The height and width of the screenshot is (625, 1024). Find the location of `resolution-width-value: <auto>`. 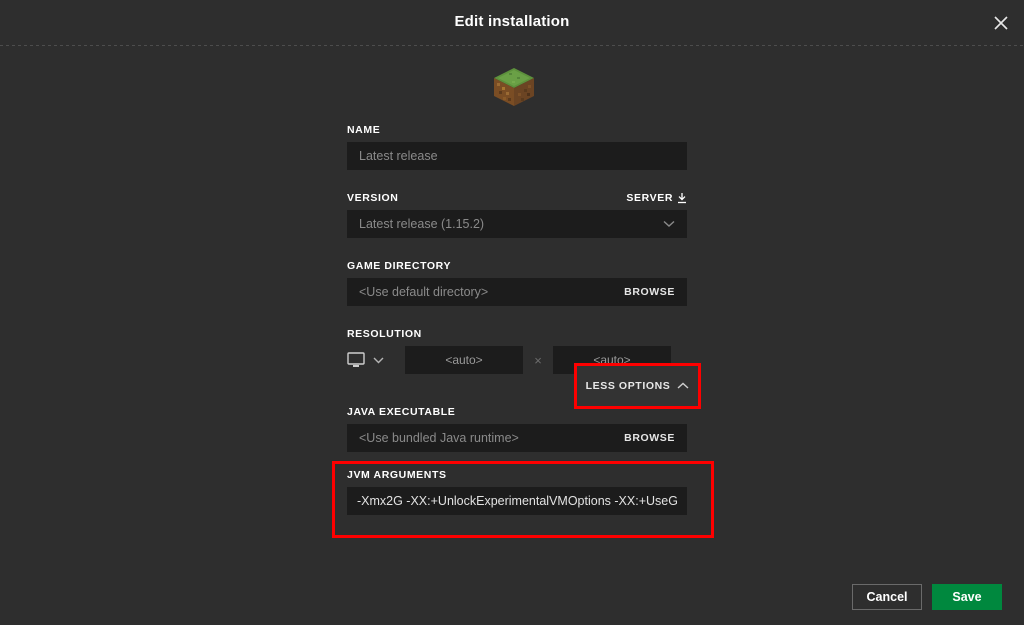

resolution-width-value: <auto> is located at coordinates (464, 360).